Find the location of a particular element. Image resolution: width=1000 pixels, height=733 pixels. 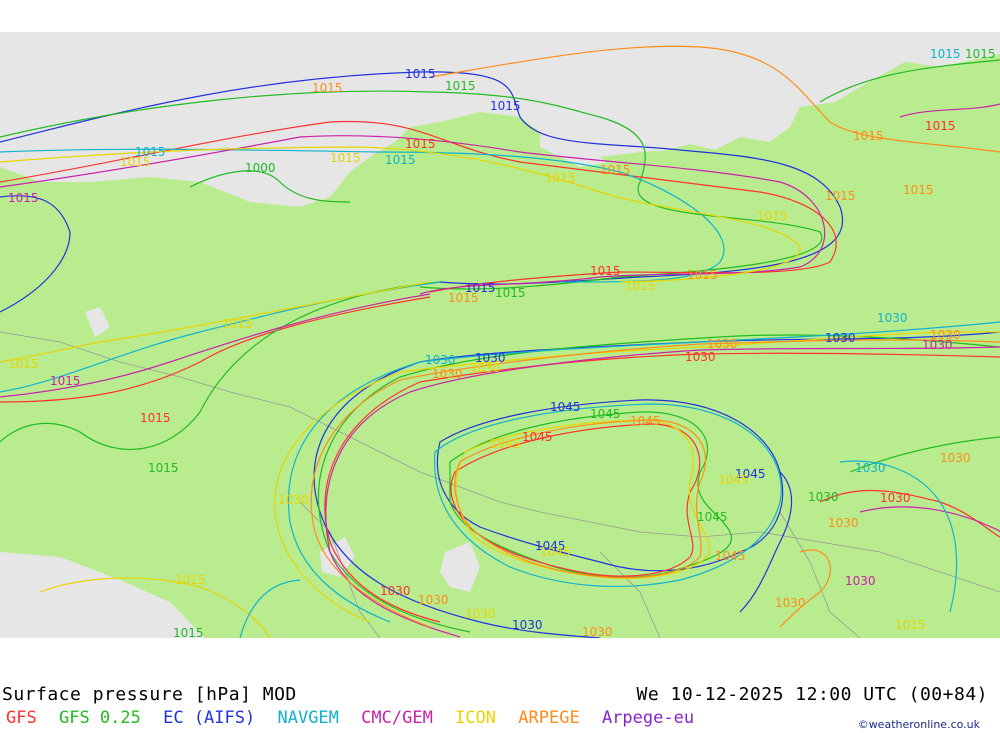

legend-item-ec-aifs: EC (AIFS) is located at coordinates (209, 718).